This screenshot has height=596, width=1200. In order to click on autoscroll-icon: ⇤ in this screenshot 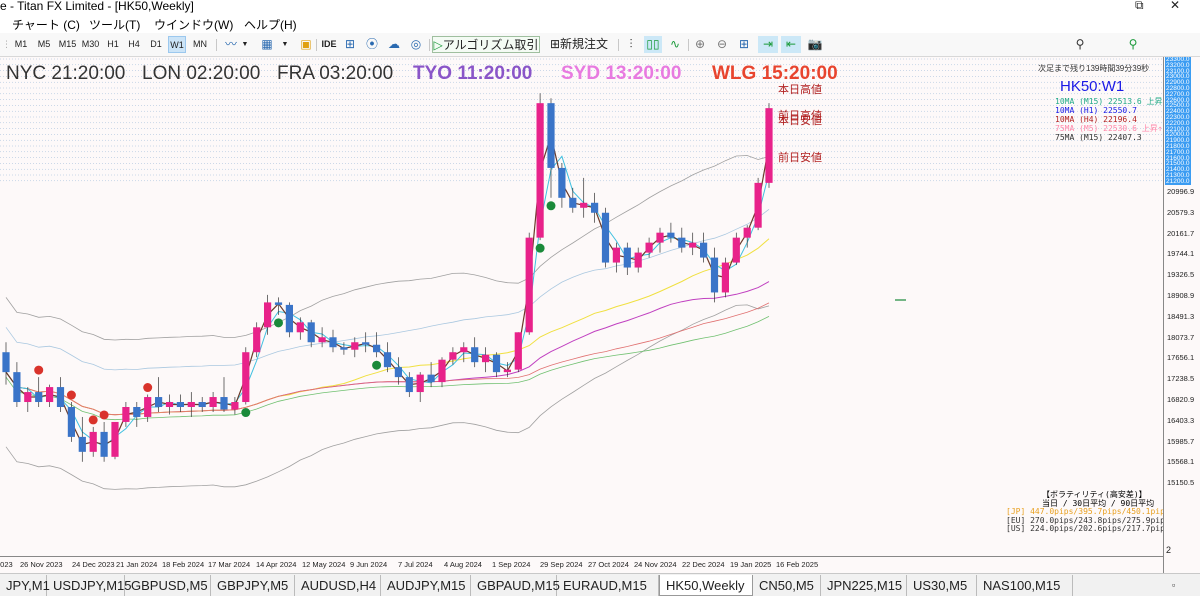, I will do `click(791, 44)`.